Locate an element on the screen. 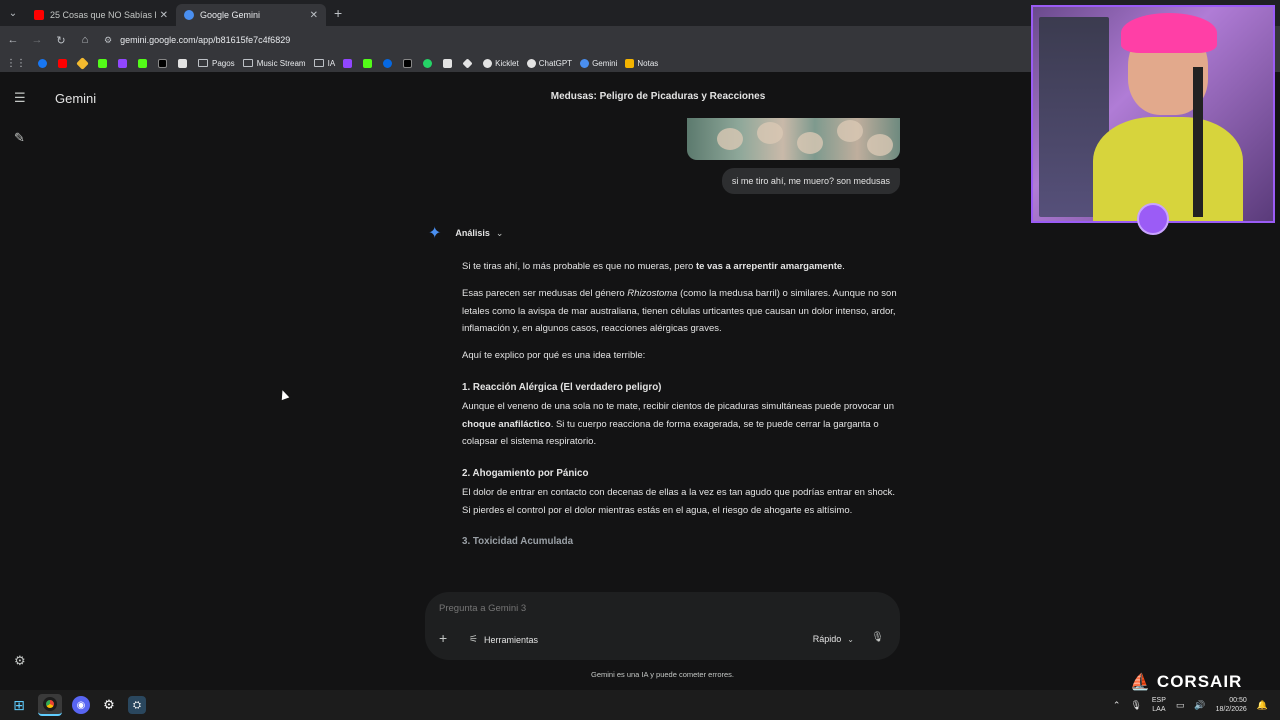  bookmark-chatgpt: ChatGPT is located at coordinates (549, 63).